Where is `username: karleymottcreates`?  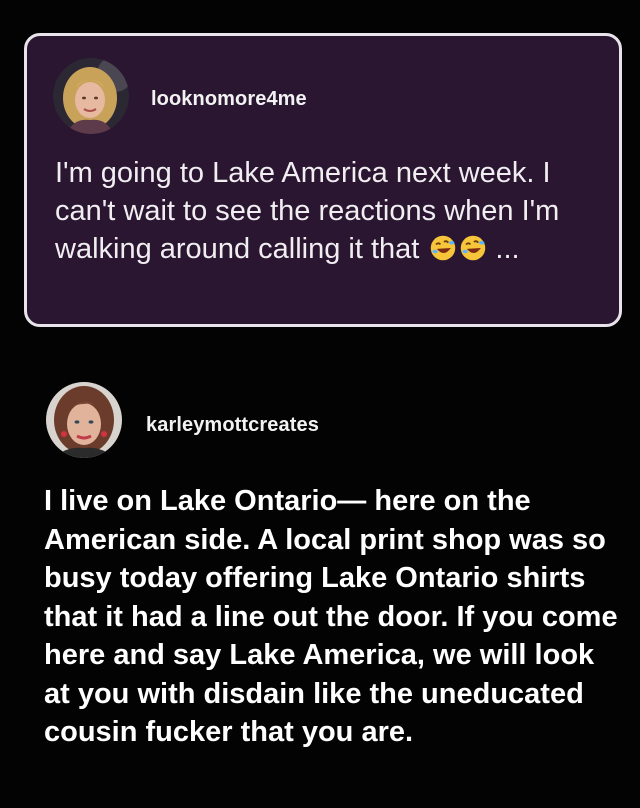 username: karleymottcreates is located at coordinates (232, 425).